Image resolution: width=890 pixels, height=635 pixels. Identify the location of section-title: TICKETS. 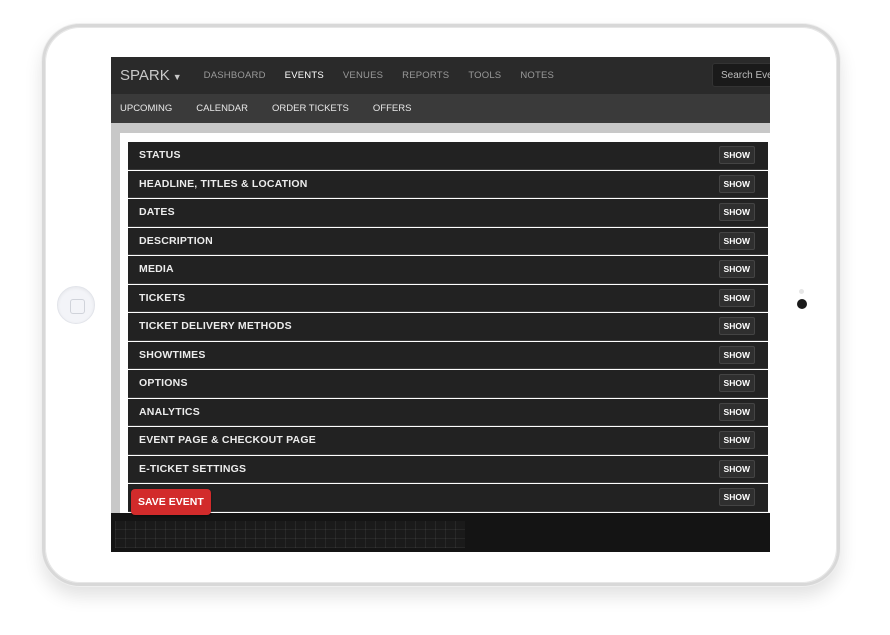
(162, 297).